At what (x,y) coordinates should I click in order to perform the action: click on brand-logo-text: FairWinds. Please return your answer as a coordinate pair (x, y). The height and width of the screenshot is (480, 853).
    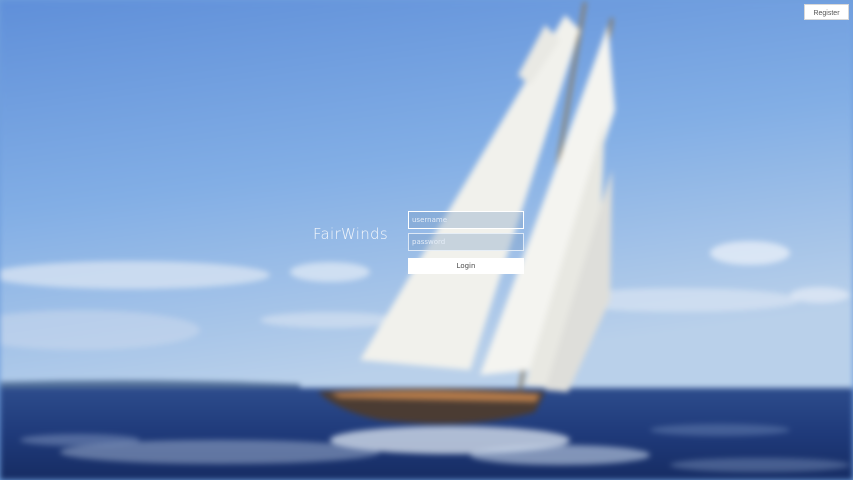
    Looking at the image, I should click on (350, 234).